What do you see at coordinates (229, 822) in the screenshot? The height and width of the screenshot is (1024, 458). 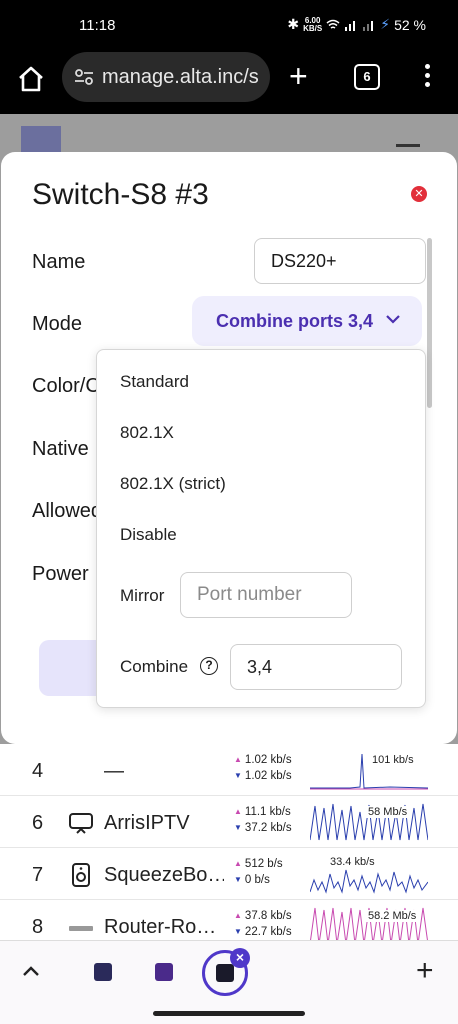 I see `table-row: 6 ArrisIPTV 11.1 kb/s37.2 kb/s 58 Mb/s` at bounding box center [229, 822].